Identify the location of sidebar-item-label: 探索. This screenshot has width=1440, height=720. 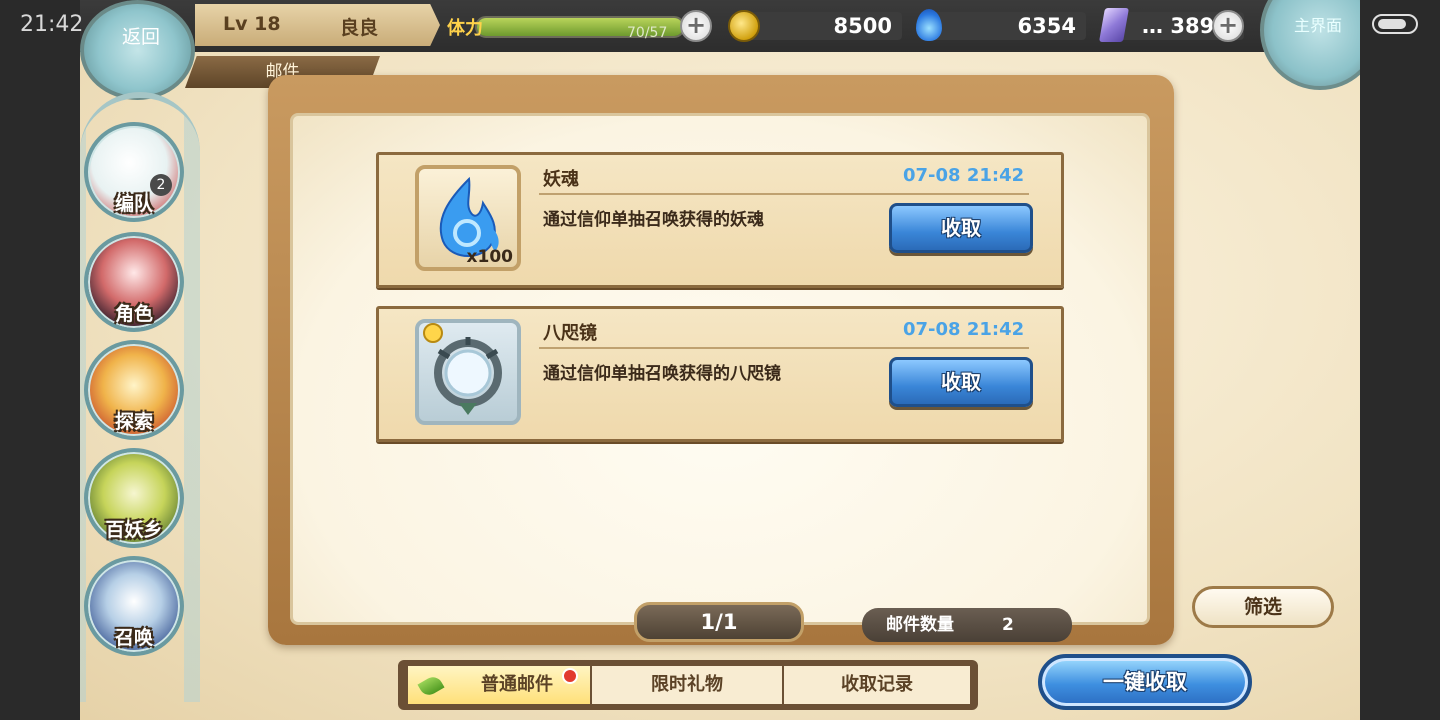
(133, 422).